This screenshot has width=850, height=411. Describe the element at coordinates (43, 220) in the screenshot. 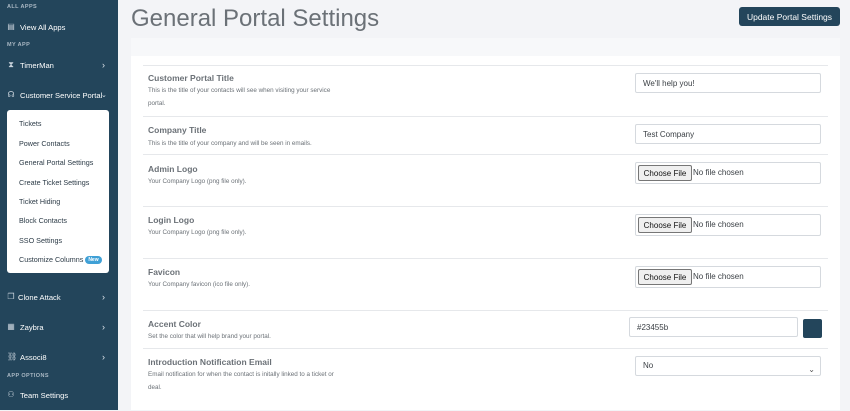

I see `submenu-item-block-contacts: Block Contacts` at that location.